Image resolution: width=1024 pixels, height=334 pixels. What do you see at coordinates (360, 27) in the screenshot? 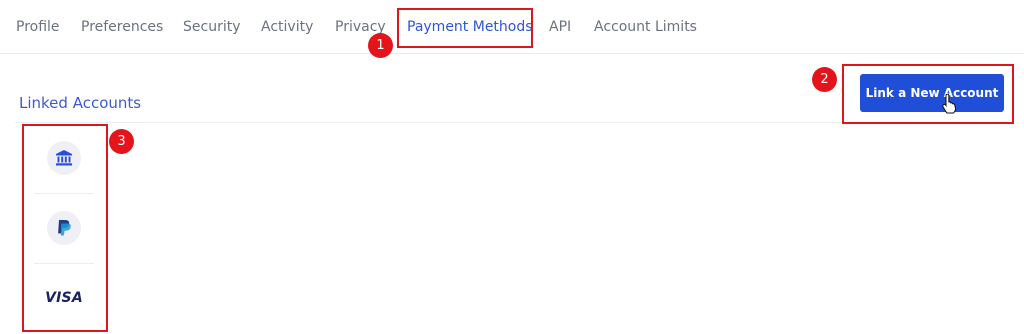
I see `tab-privacy: Privacy` at bounding box center [360, 27].